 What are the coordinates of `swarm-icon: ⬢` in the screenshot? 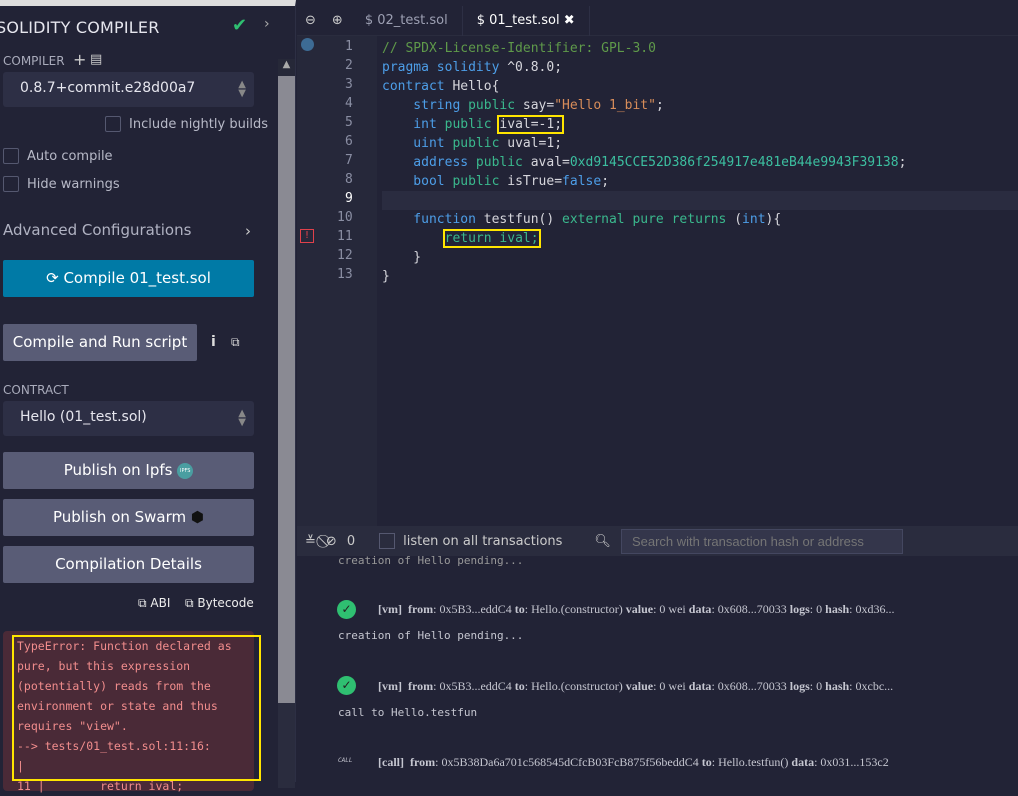 It's located at (197, 517).